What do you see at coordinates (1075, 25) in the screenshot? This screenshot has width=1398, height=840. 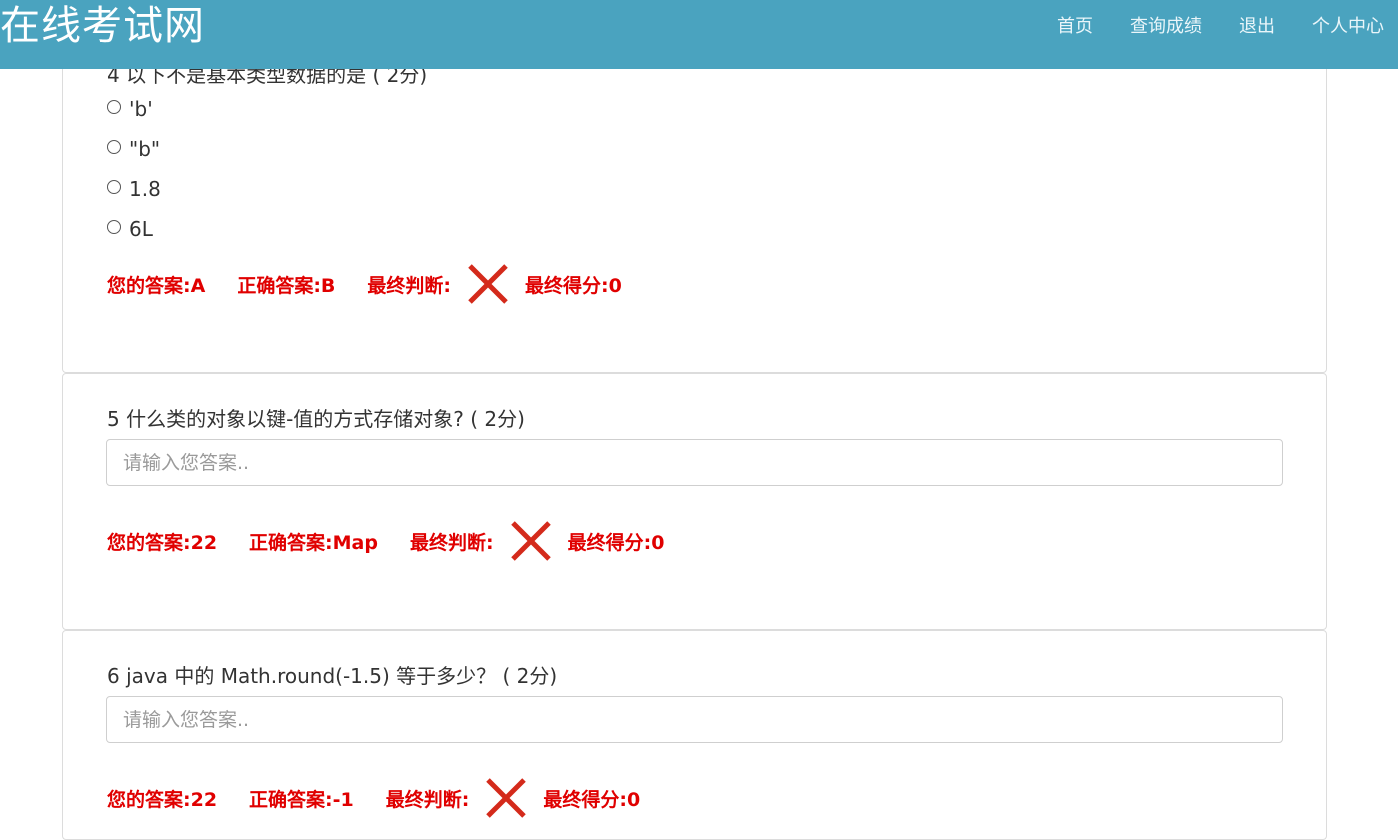 I see `nav-home: 首页` at bounding box center [1075, 25].